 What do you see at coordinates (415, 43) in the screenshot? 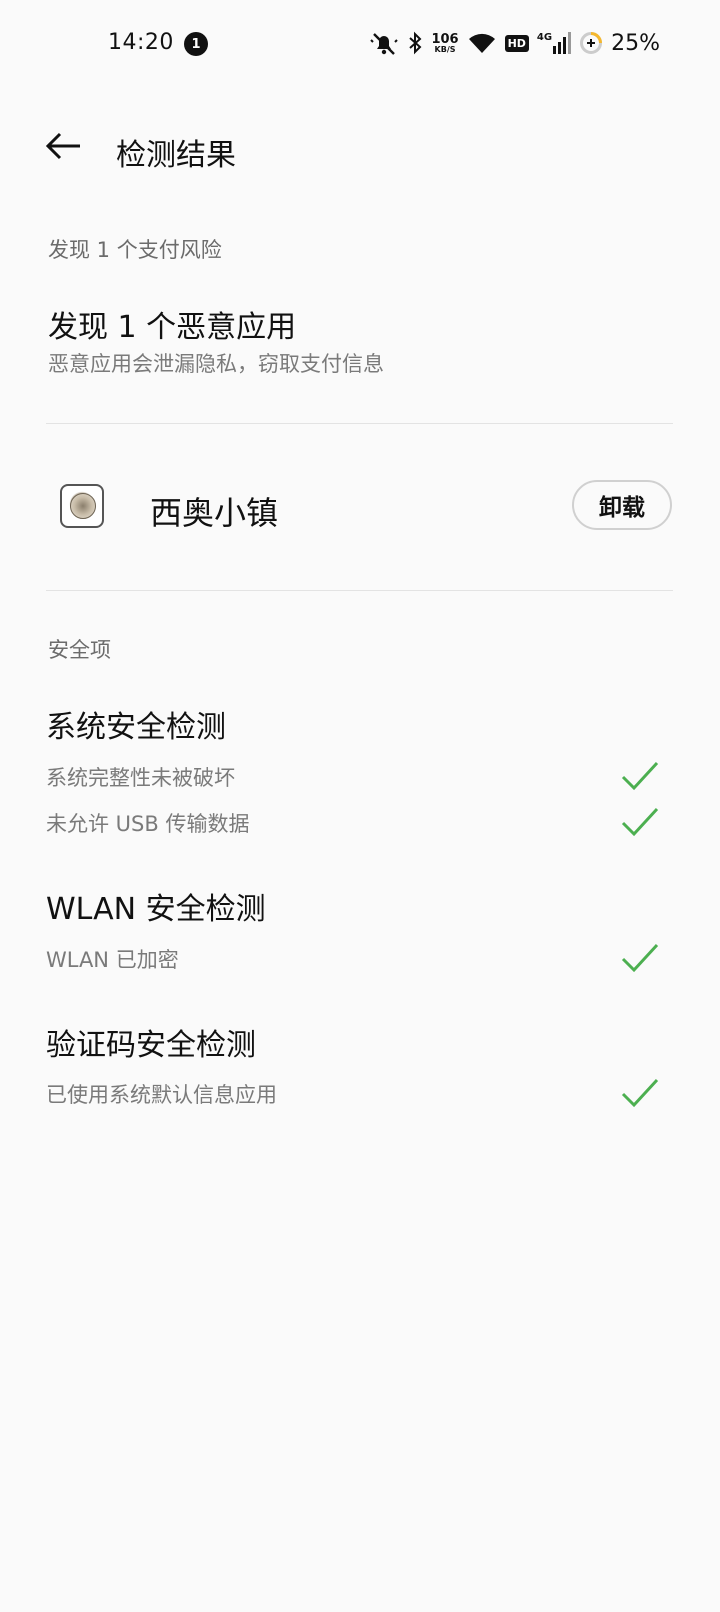
I see `bluetooth-icon` at bounding box center [415, 43].